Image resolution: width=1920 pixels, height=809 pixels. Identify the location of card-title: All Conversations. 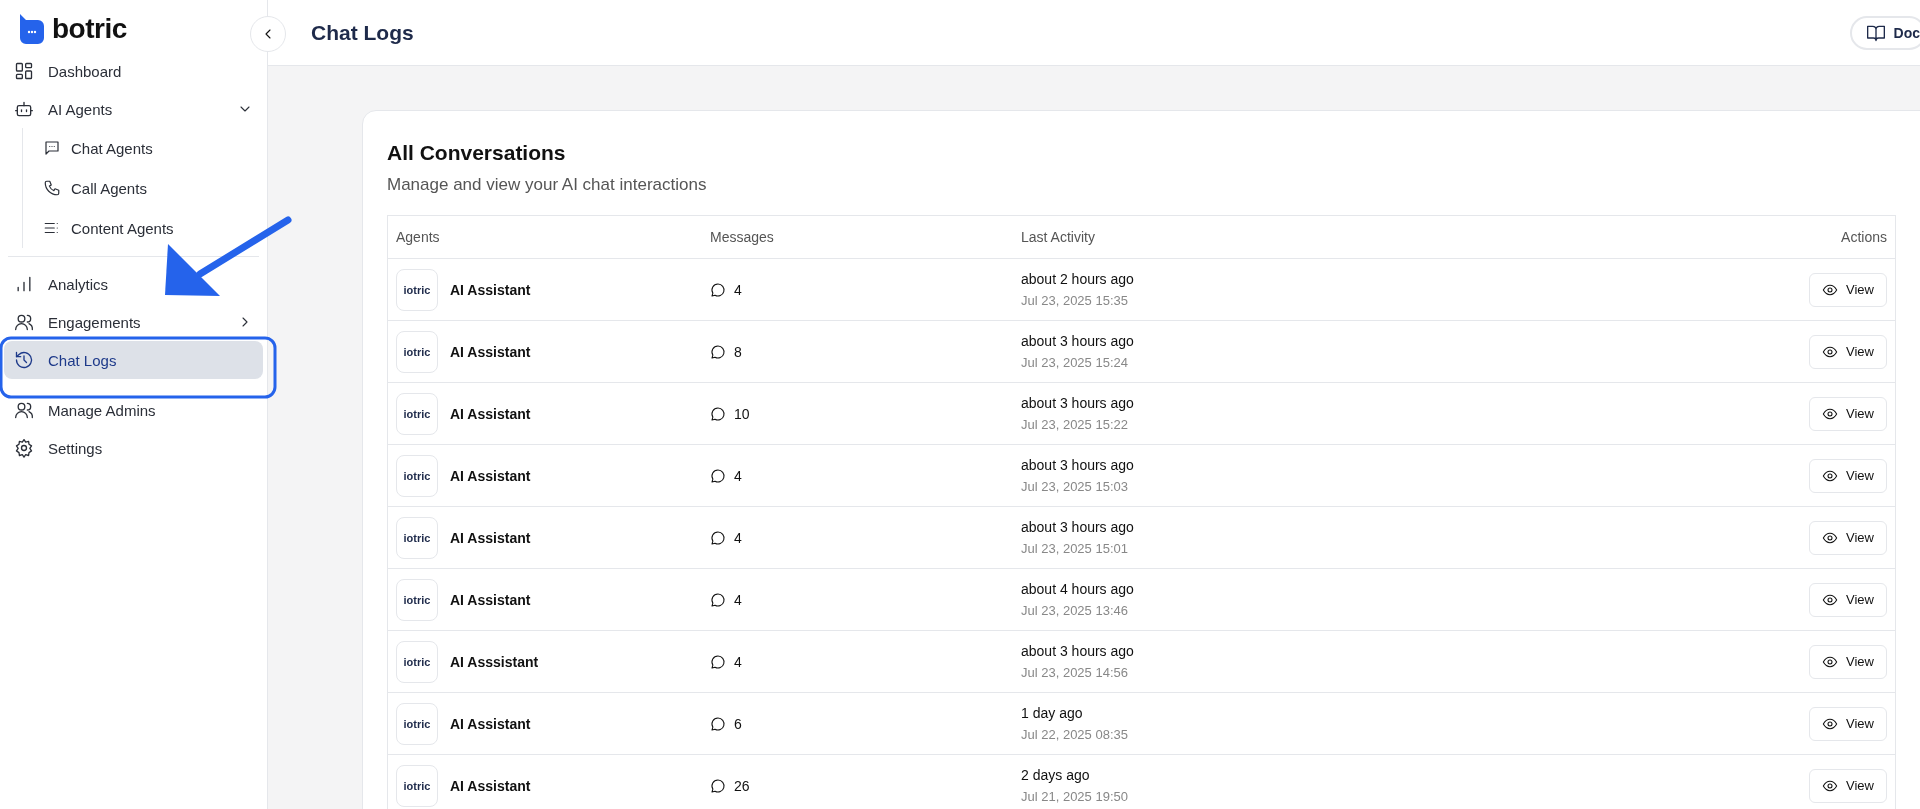
(477, 153).